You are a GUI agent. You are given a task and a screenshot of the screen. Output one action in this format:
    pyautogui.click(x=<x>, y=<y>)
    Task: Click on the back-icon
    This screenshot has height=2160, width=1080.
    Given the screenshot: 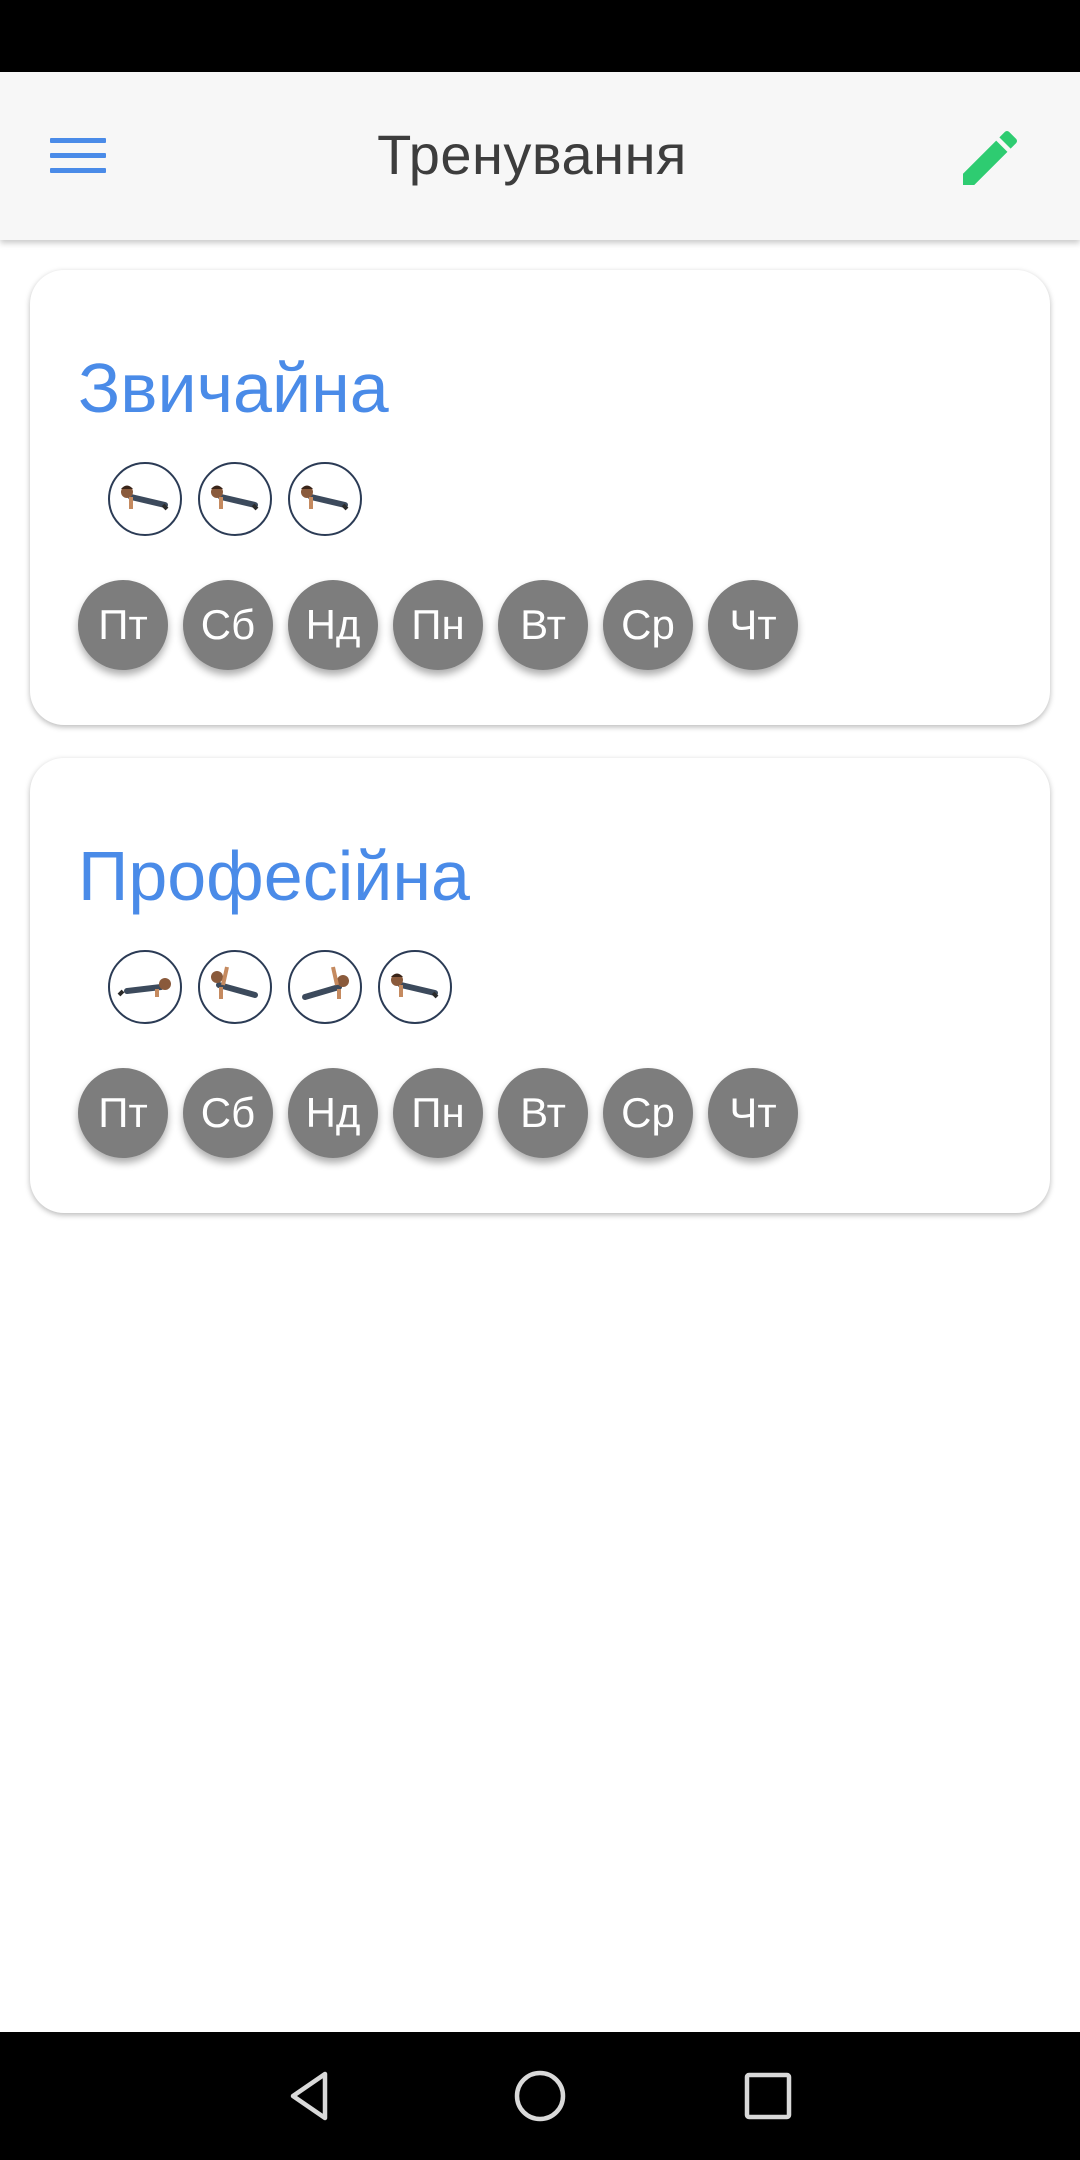 What is the action you would take?
    pyautogui.click(x=309, y=2096)
    